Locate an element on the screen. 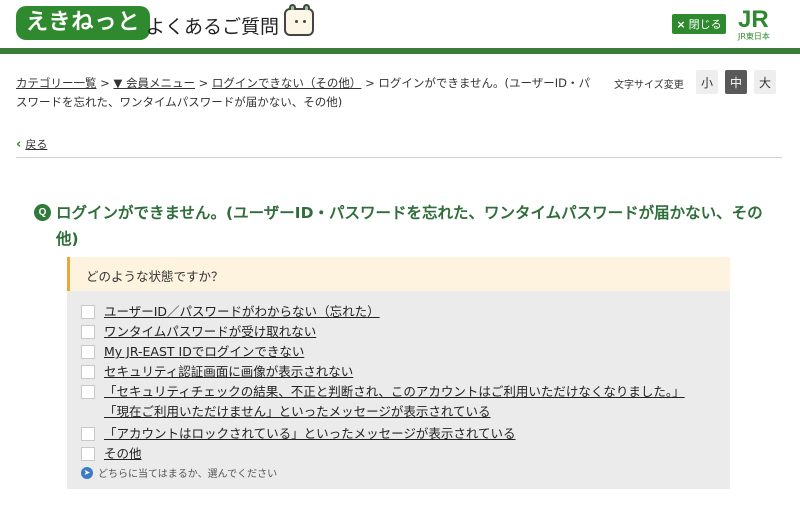 This screenshot has height=512, width=800. option-security-image: セキュリティ認証画面に画像が表示されない is located at coordinates (217, 372).